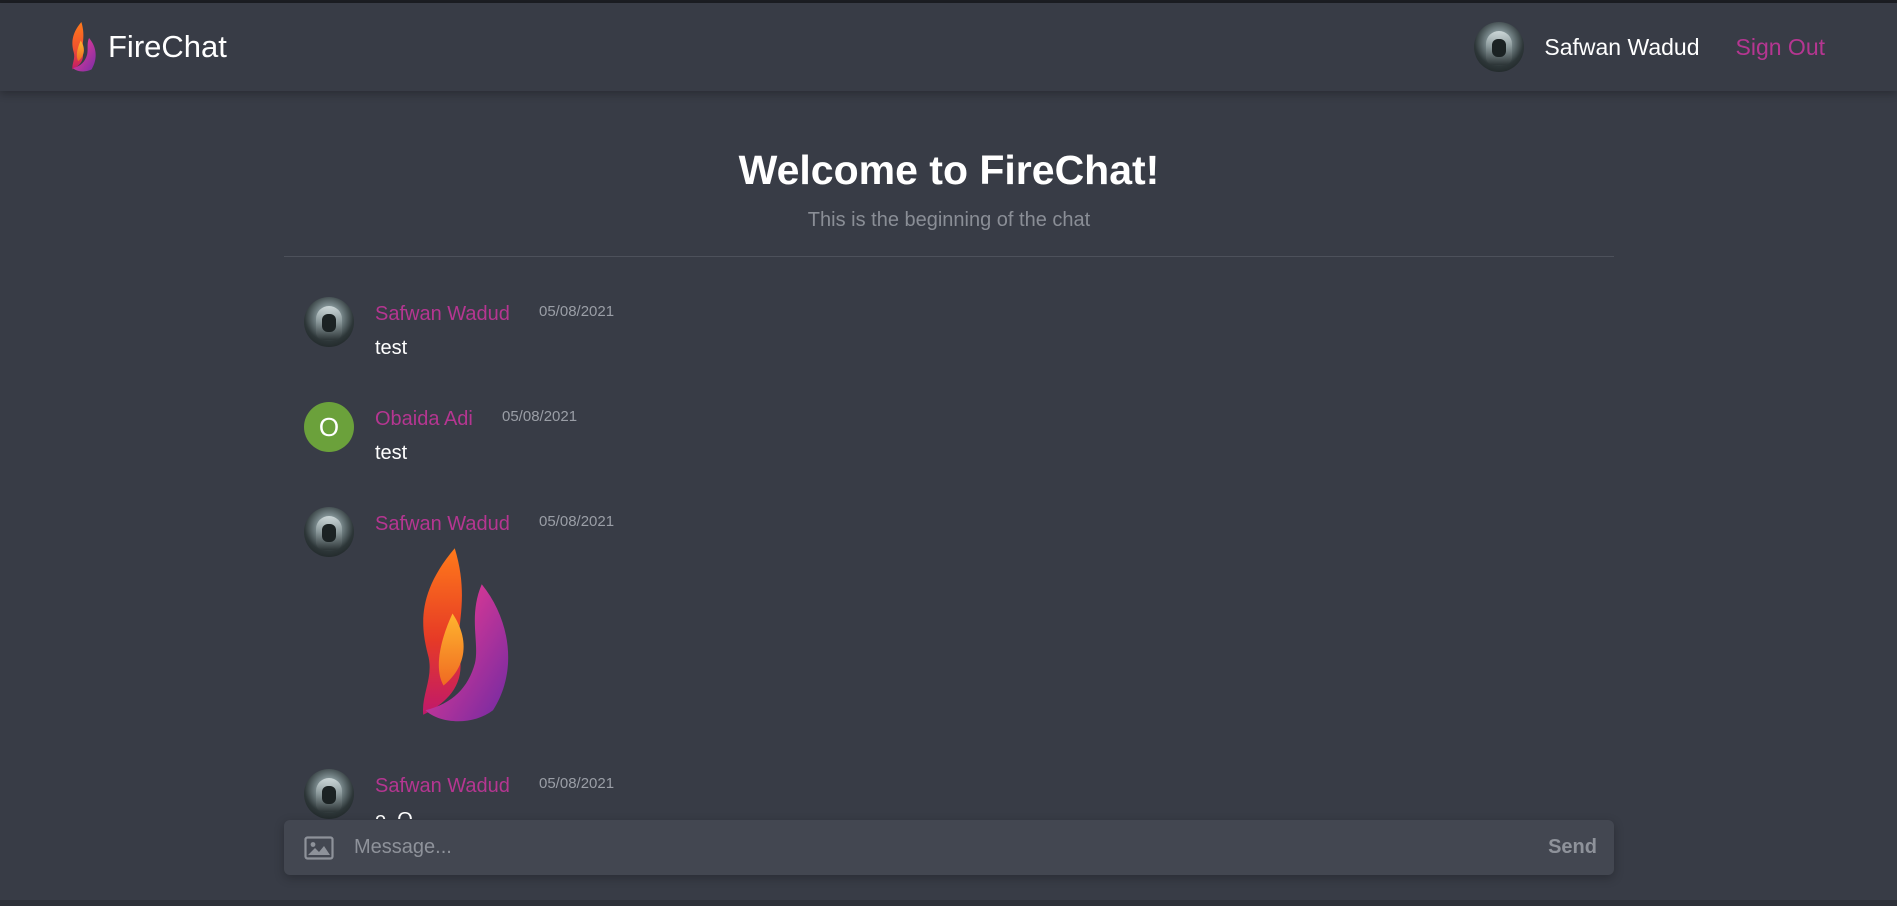 This screenshot has height=906, width=1897. I want to click on welcome-title: Welcome to FireChat!, so click(949, 170).